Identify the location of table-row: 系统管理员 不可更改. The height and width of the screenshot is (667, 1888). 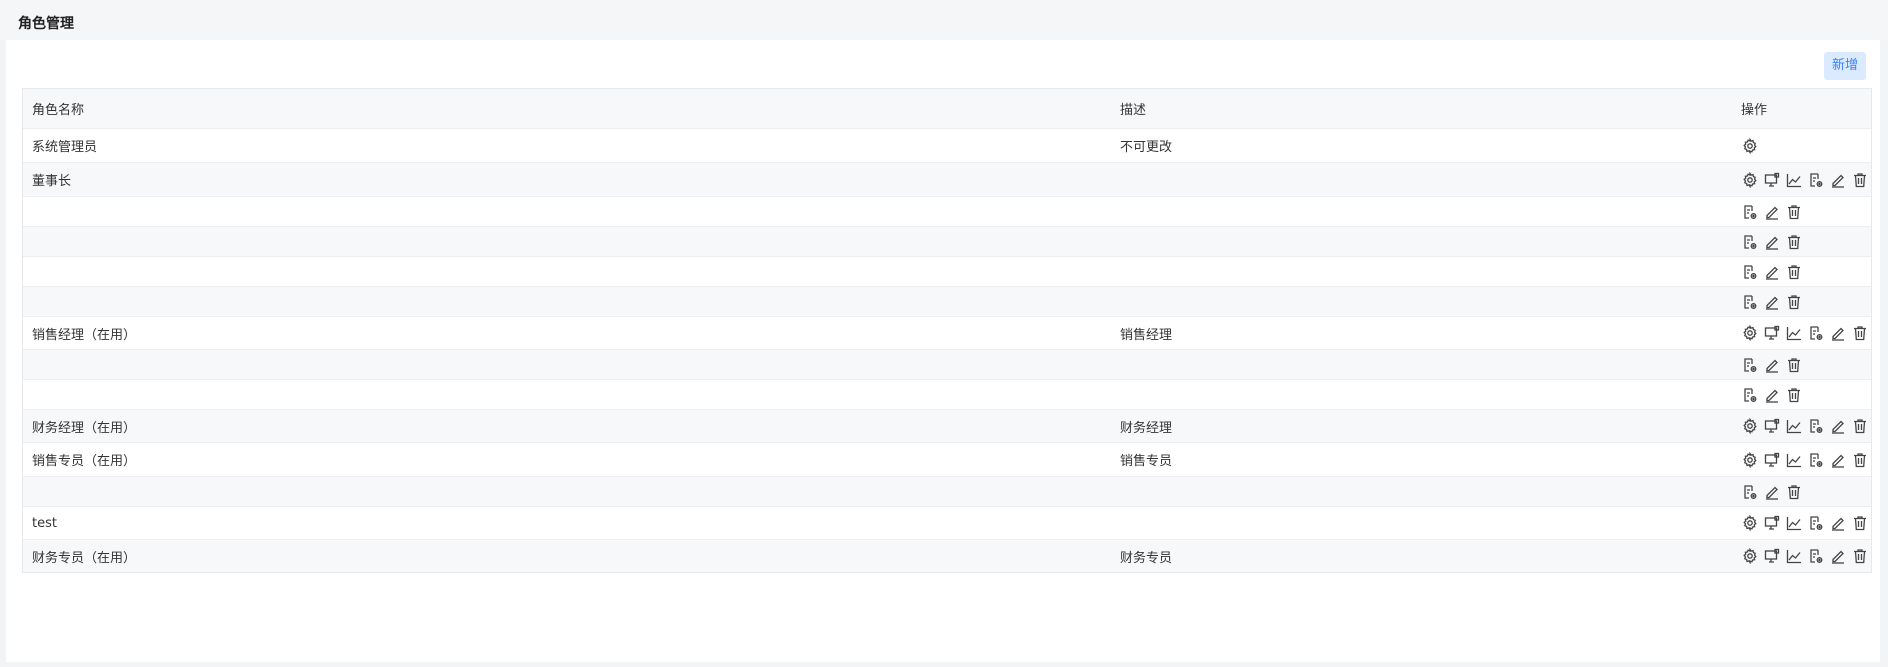
(947, 146).